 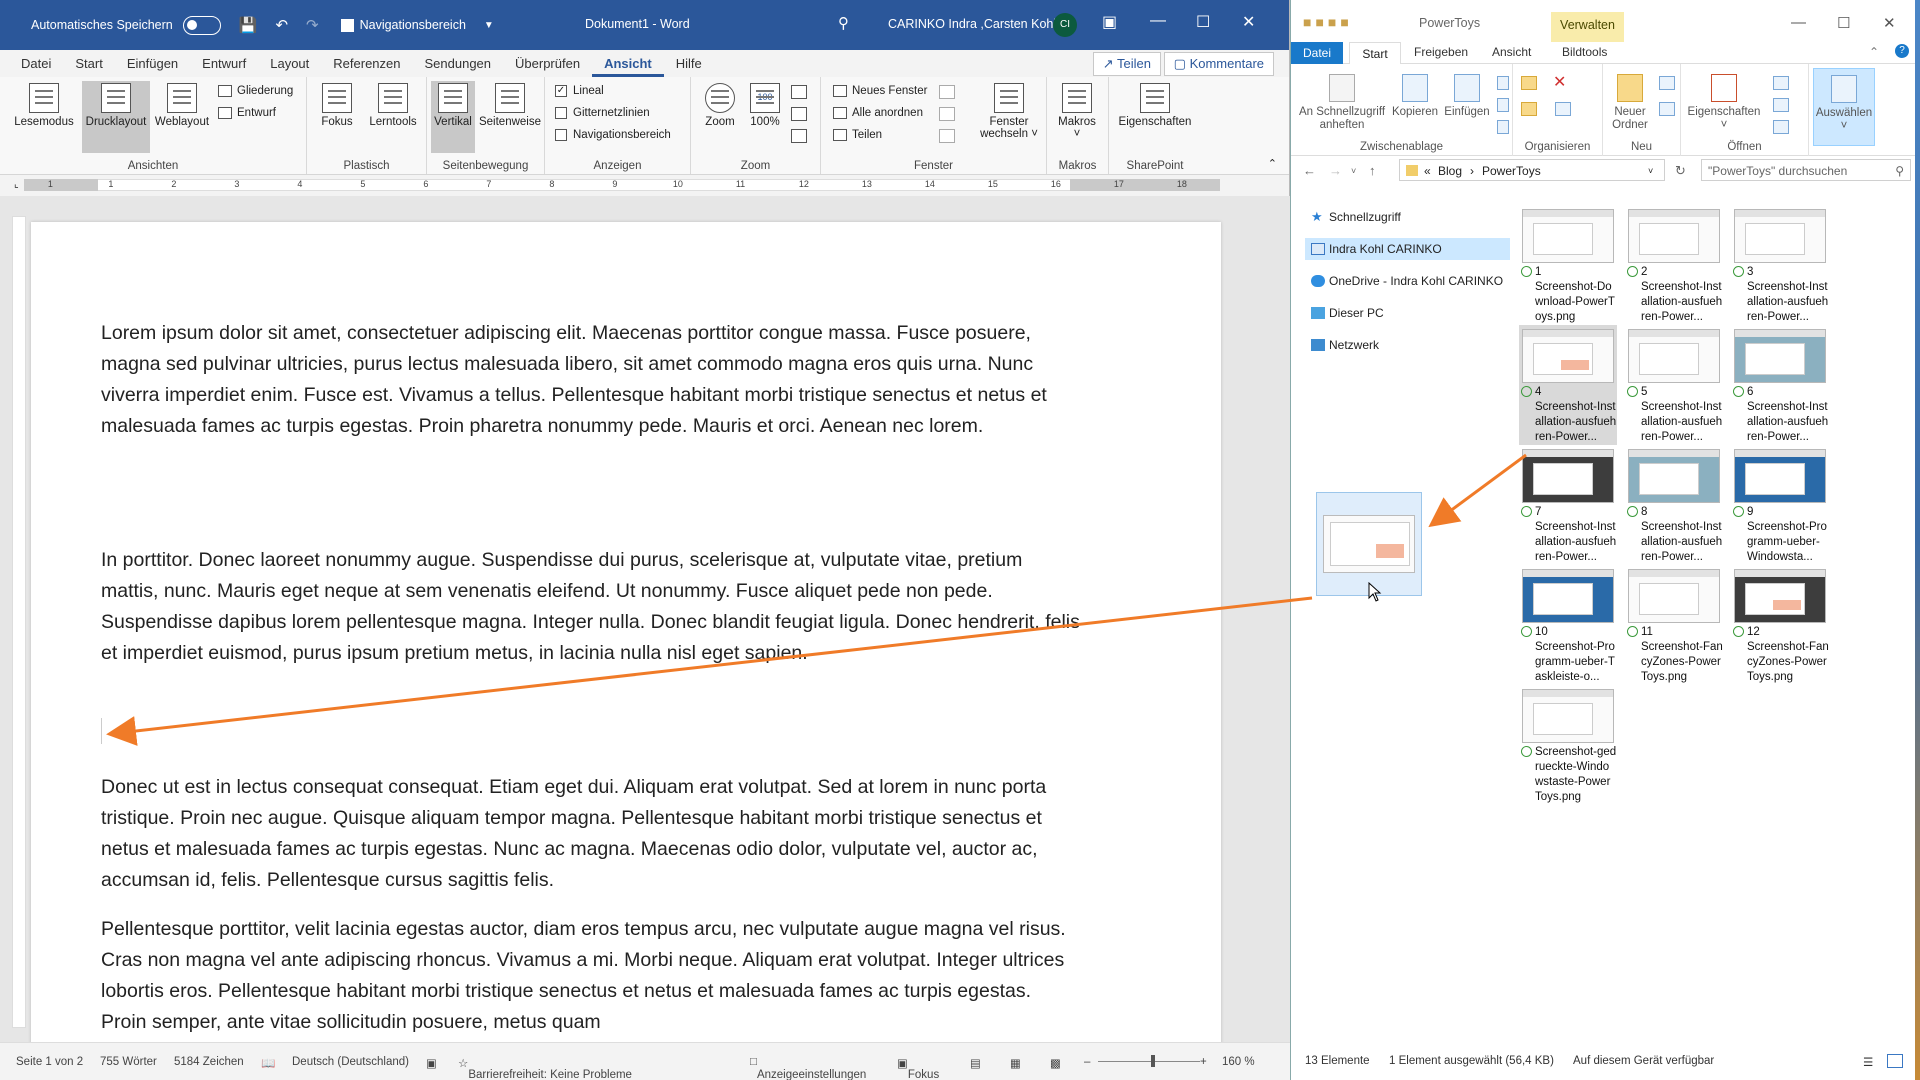 I want to click on eigenschaften-word-button: Eigenschaften, so click(x=1155, y=104).